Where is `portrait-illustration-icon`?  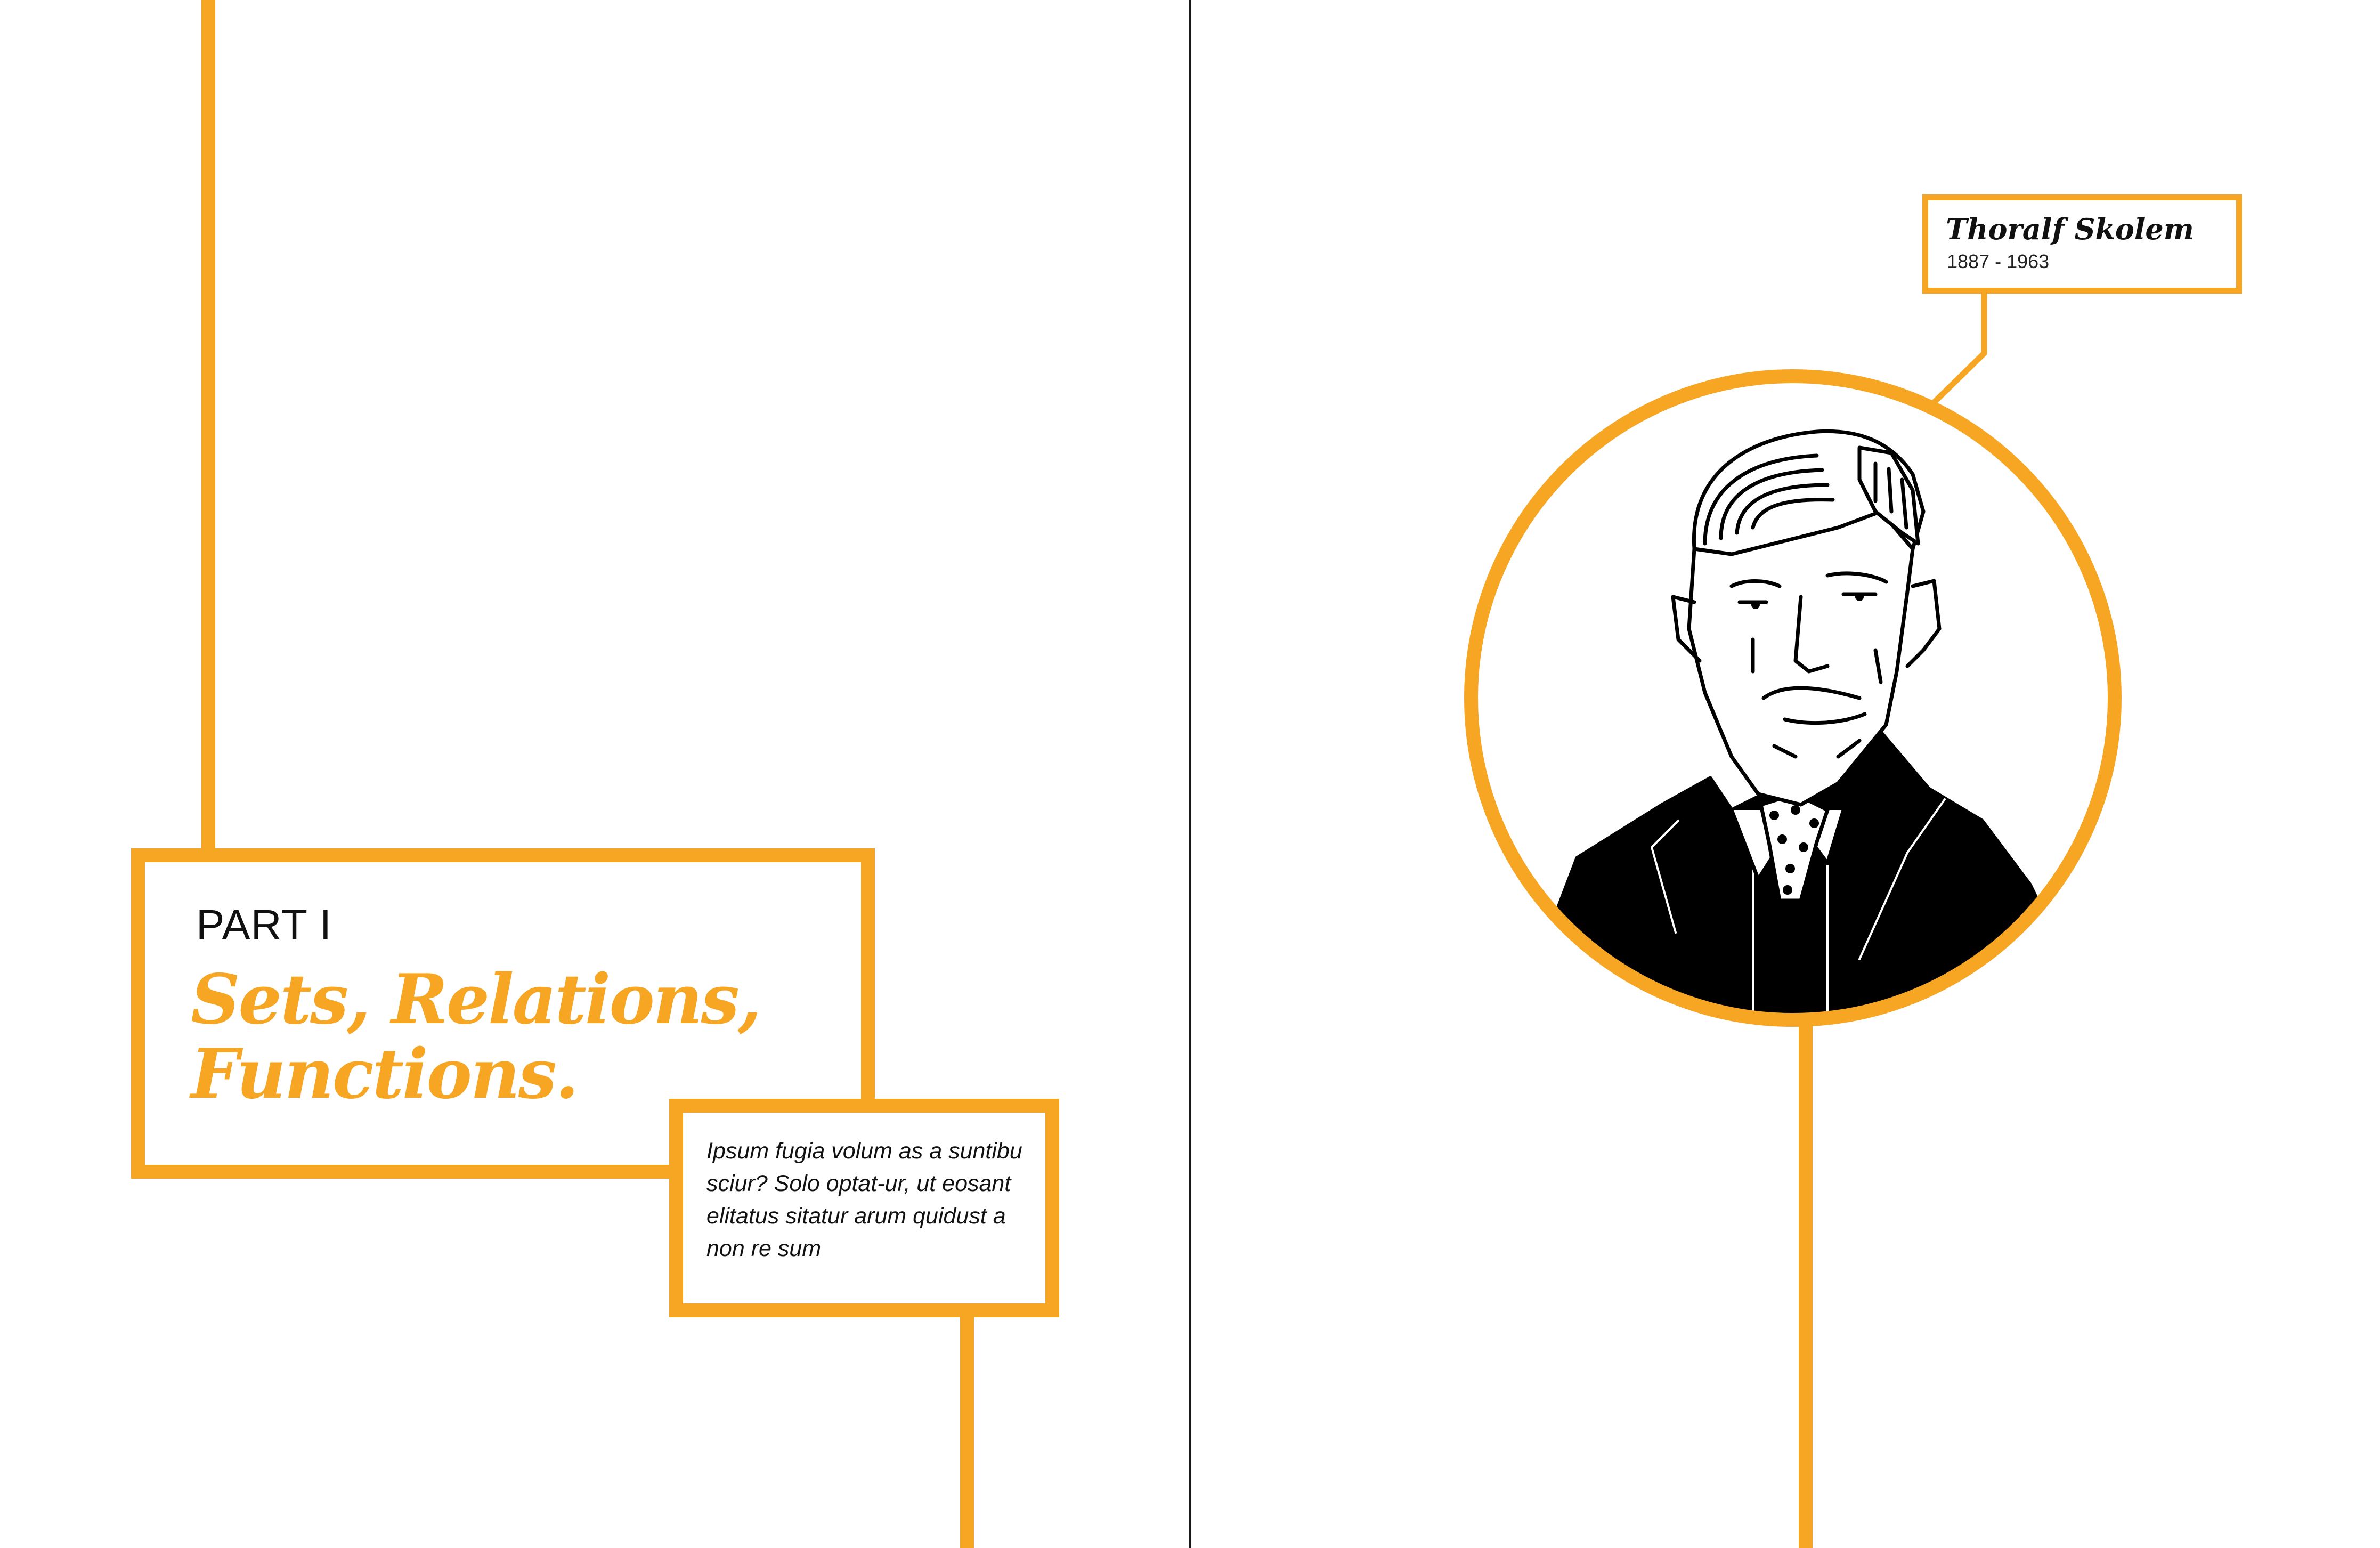 portrait-illustration-icon is located at coordinates (1793, 698).